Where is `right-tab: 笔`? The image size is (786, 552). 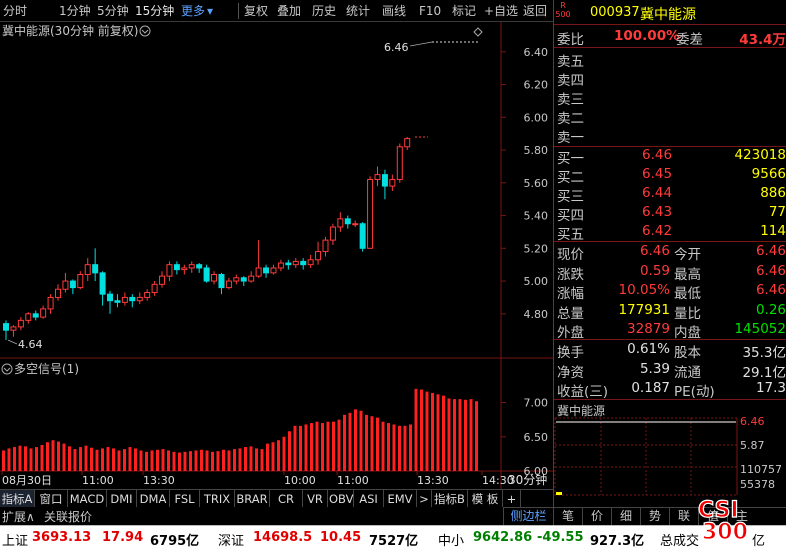
right-tab: 笔 is located at coordinates (567, 516).